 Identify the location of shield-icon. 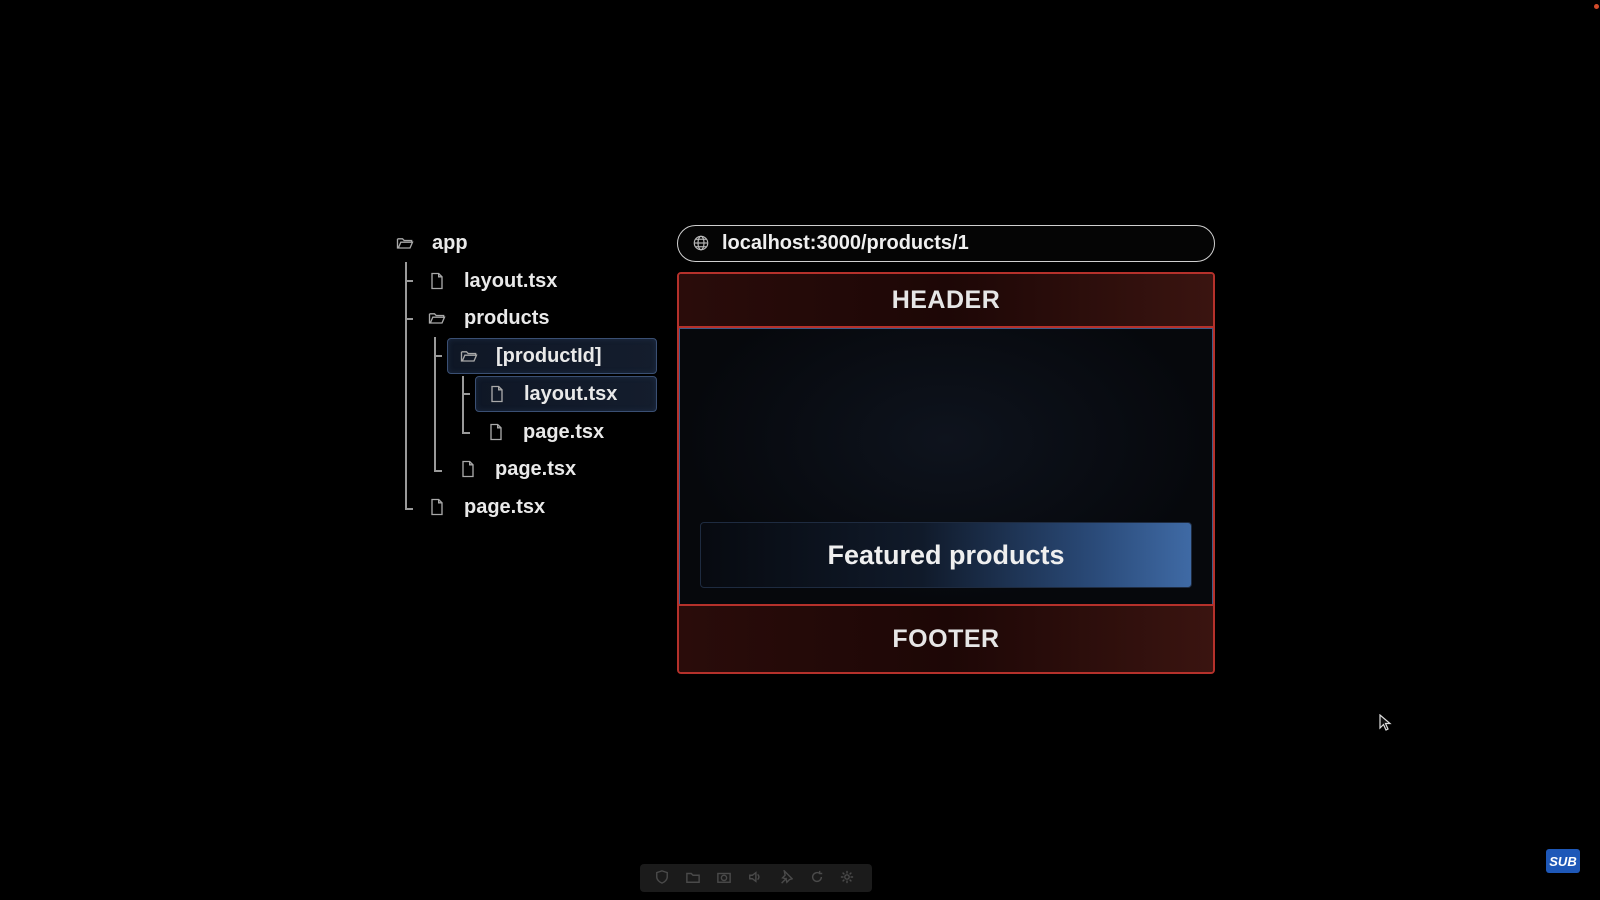
(663, 878).